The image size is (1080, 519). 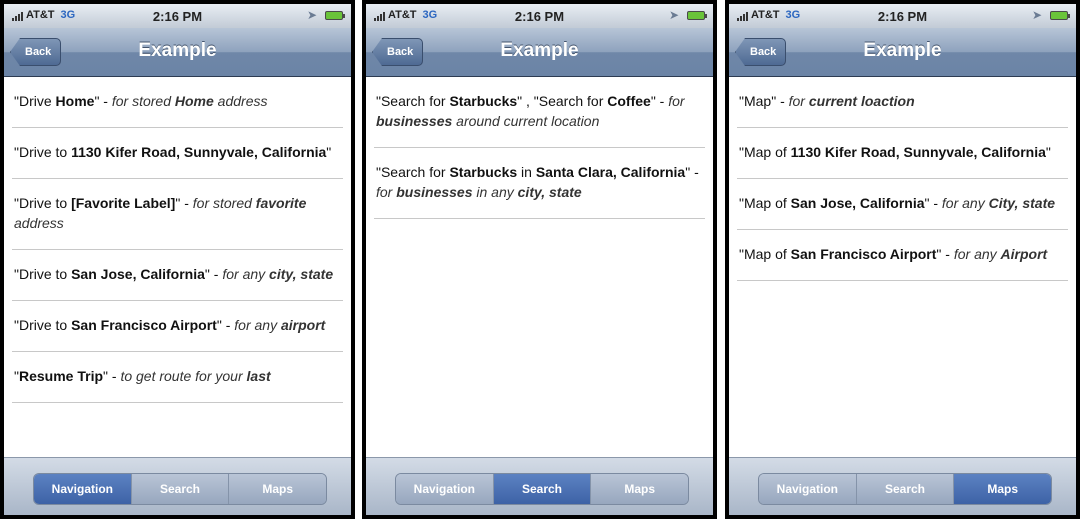 I want to click on list-item-text: Santa Clara, California, so click(x=610, y=172).